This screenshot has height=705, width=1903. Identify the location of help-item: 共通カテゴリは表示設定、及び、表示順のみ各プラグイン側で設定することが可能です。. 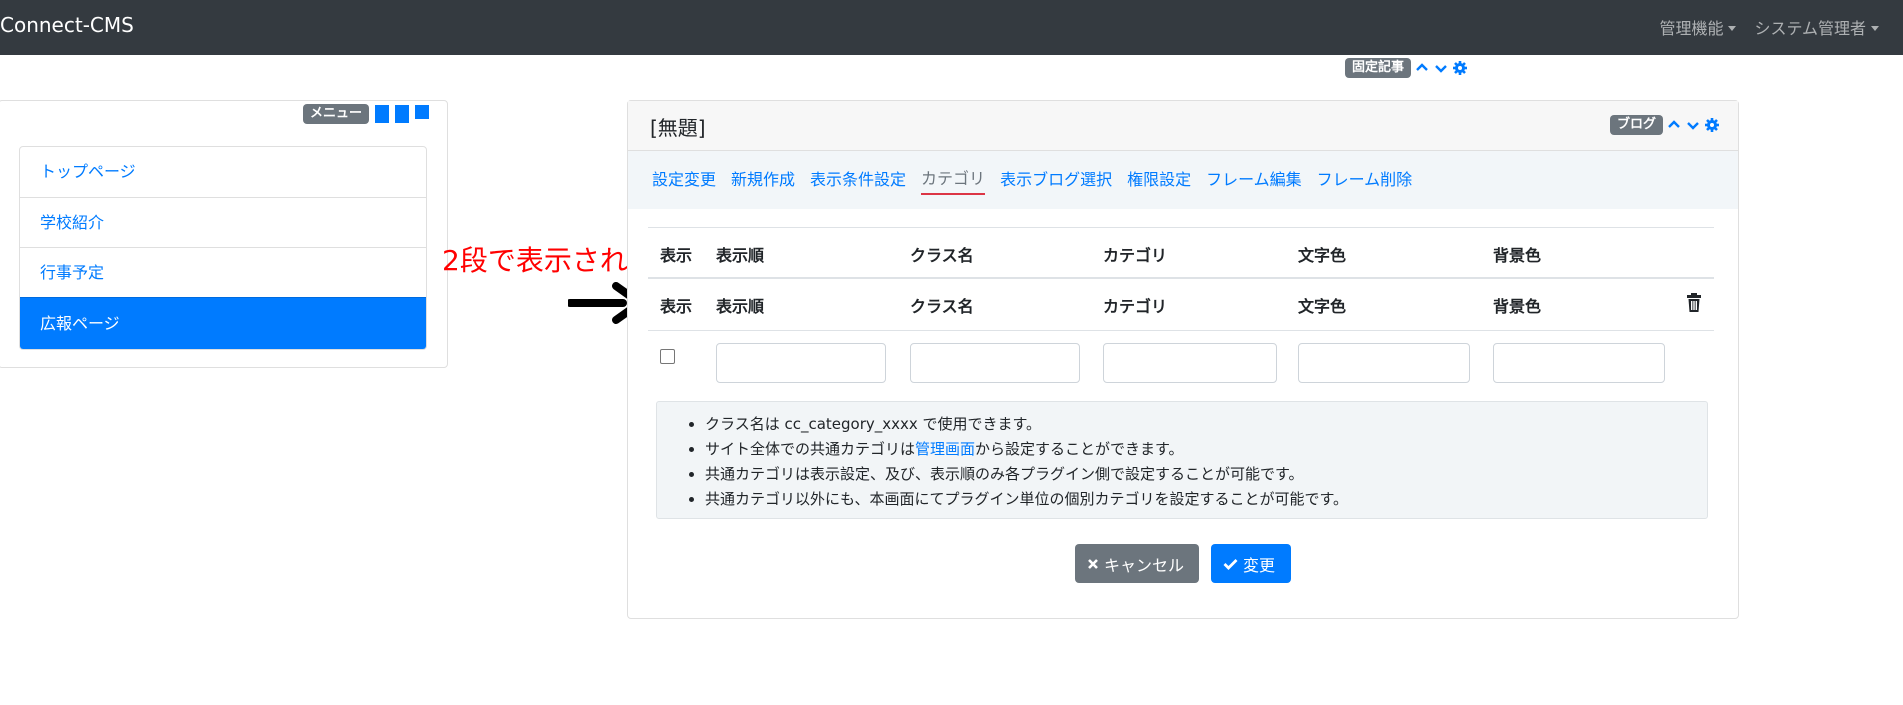
(1026, 474).